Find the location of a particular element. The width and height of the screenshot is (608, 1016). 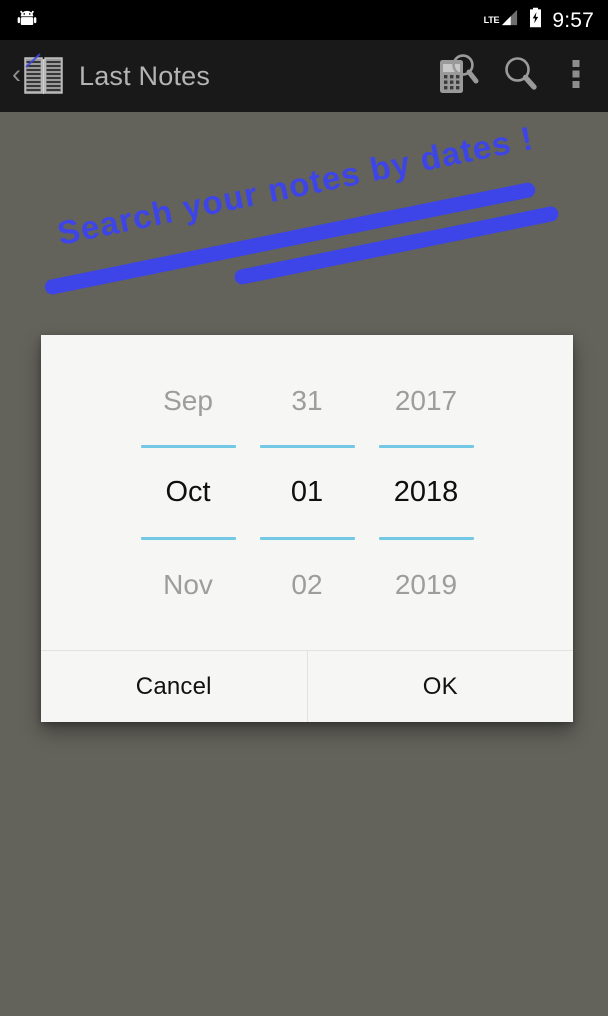

month-picker-column: Sep Oct Nov is located at coordinates (188, 492).